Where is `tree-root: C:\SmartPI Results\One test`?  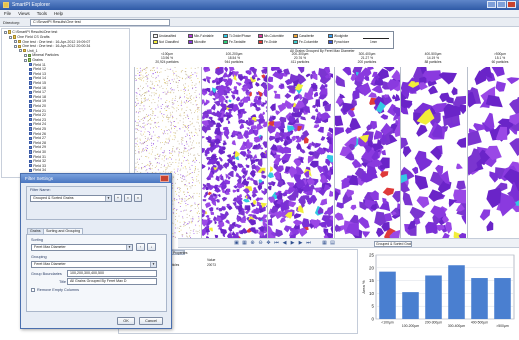
tree-root: C:\SmartPI Results\One test is located at coordinates (30, 32).